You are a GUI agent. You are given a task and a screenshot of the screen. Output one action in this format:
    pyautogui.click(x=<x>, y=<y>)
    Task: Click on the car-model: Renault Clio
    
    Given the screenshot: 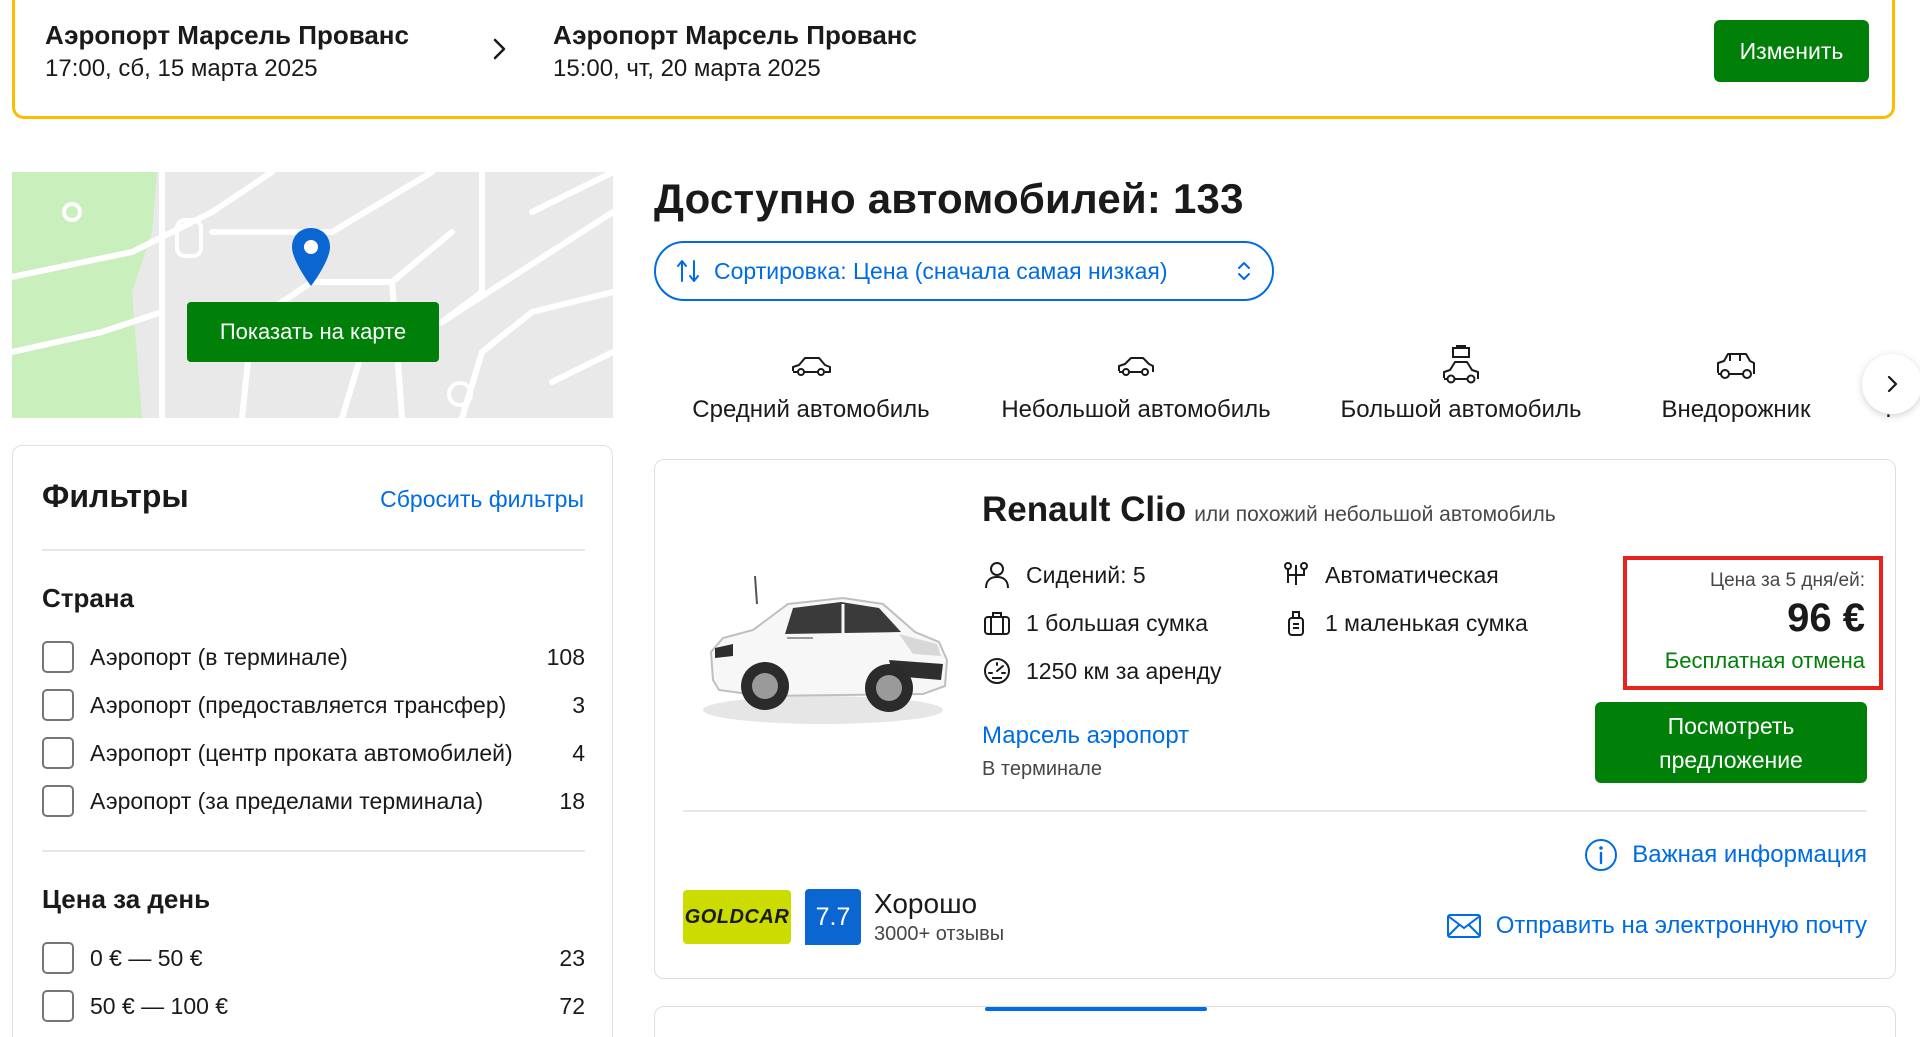 What is the action you would take?
    pyautogui.click(x=1084, y=509)
    